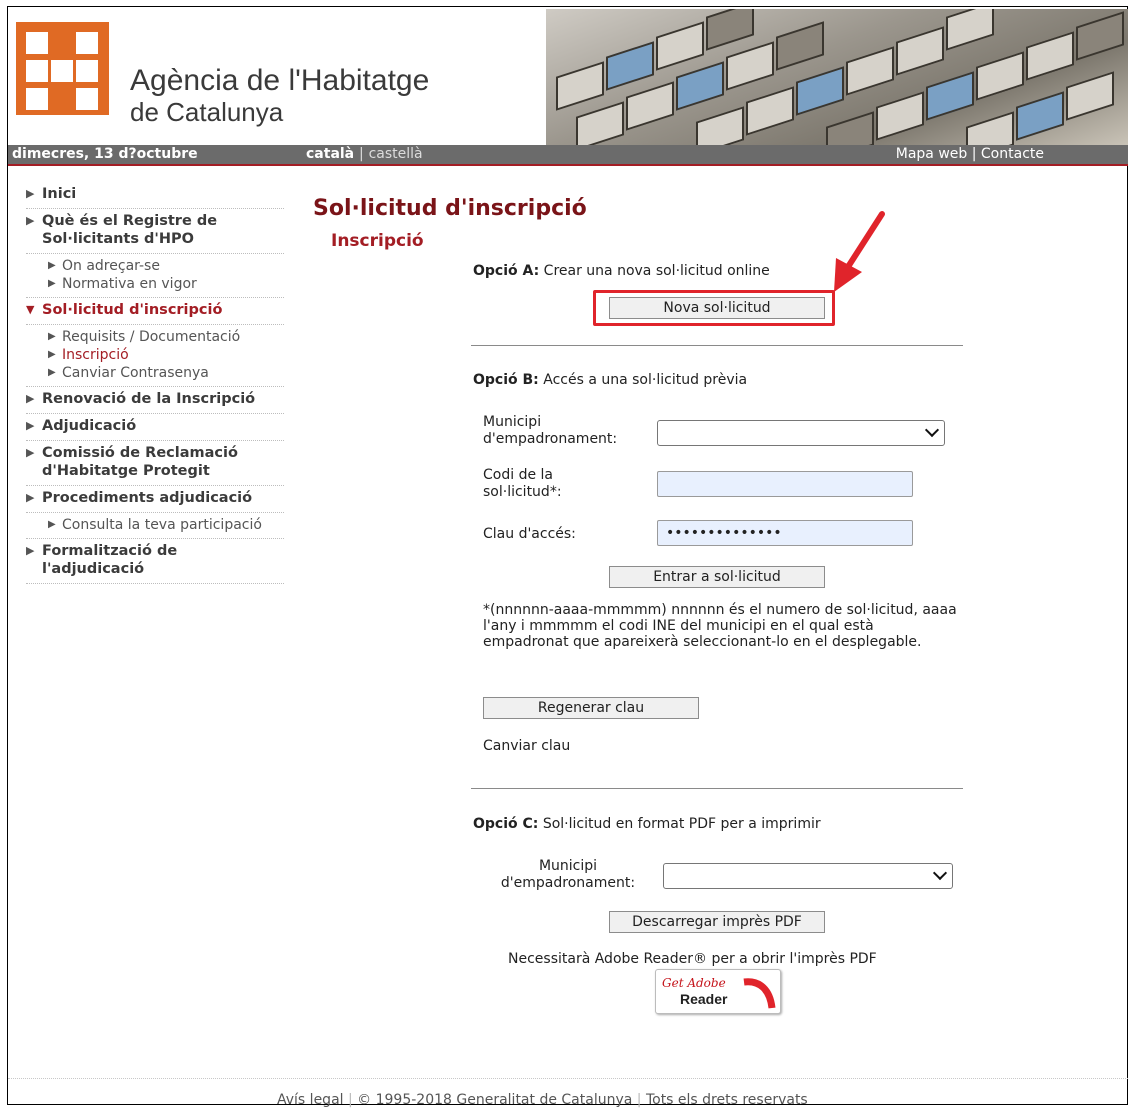  I want to click on sidebar-item-label: Consulta la teva participació, so click(162, 525).